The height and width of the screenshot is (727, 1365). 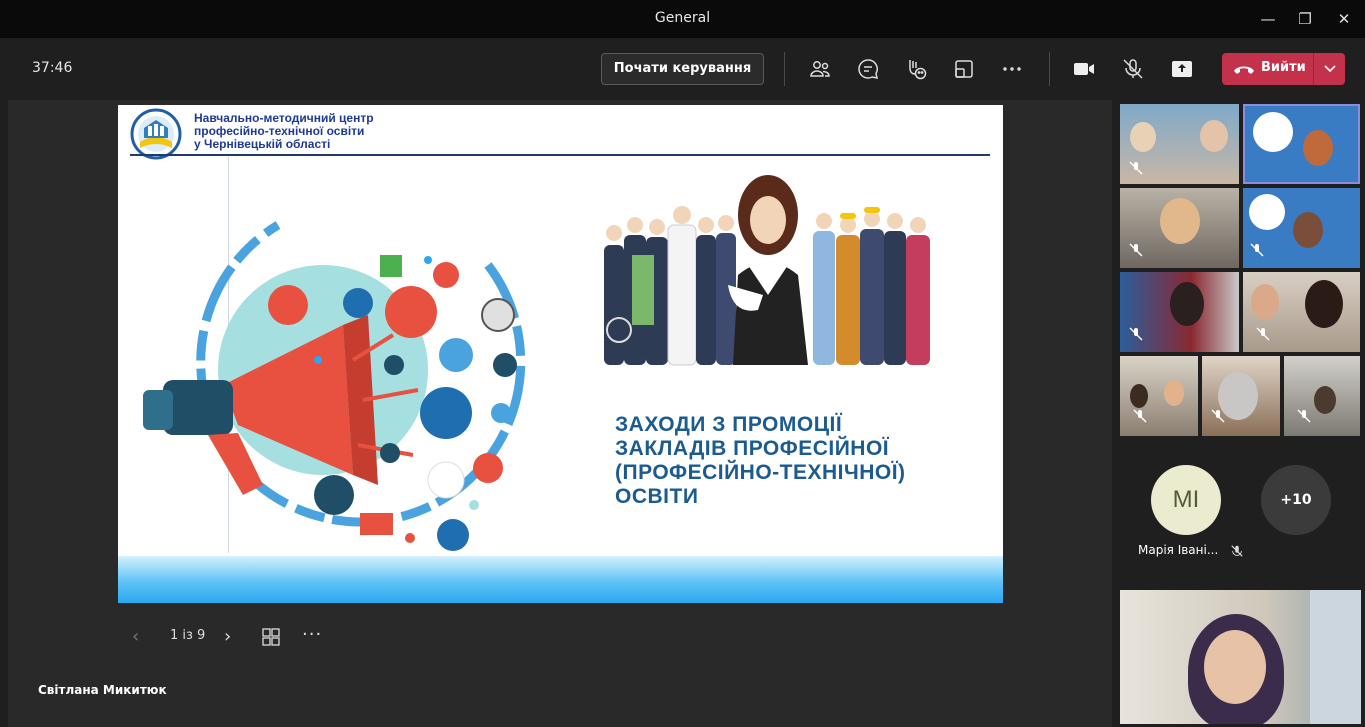 I want to click on meeting-toolbar: 37:46 Почати керування Вийти, so click(x=682, y=69).